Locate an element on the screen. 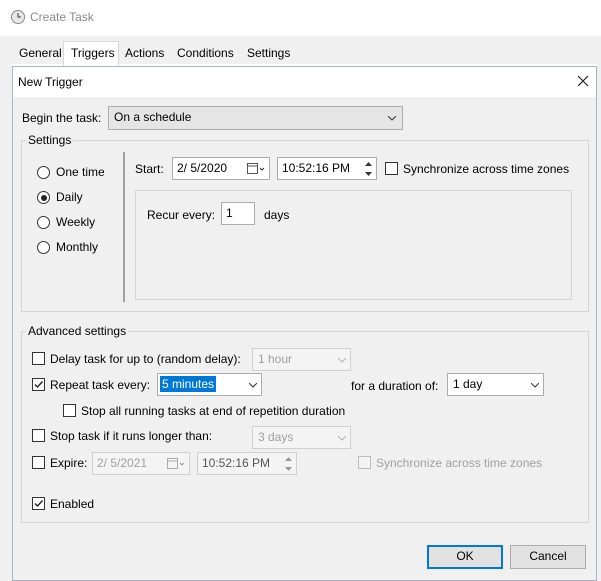 The width and height of the screenshot is (601, 581). tab-general: General is located at coordinates (40, 55).